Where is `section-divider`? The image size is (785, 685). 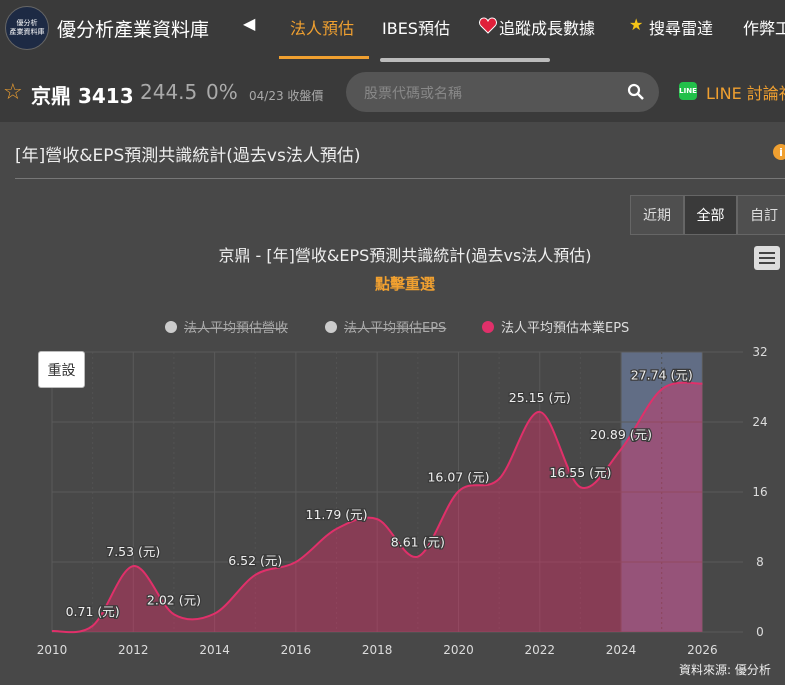
section-divider is located at coordinates (400, 178).